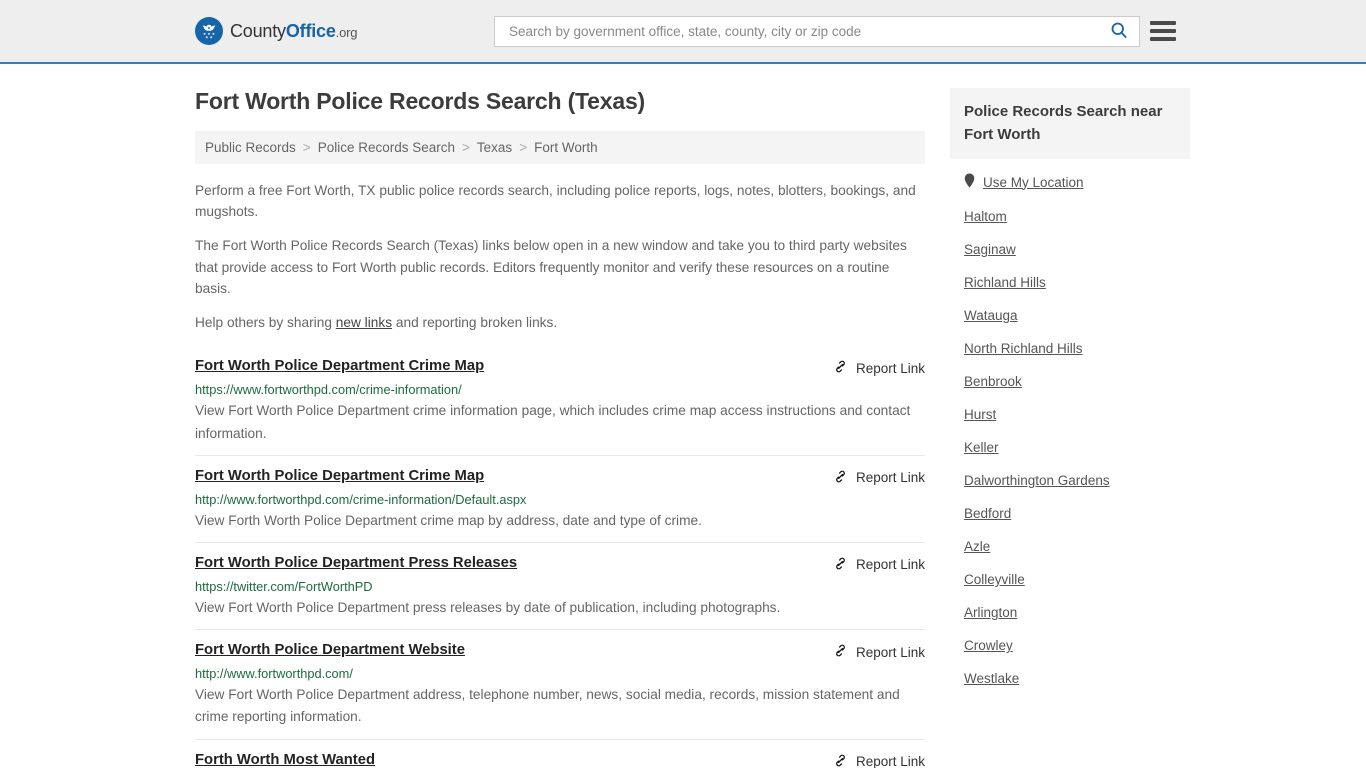 The image size is (1366, 768). I want to click on breadcrumb-item-public-records: Public Records, so click(250, 147).